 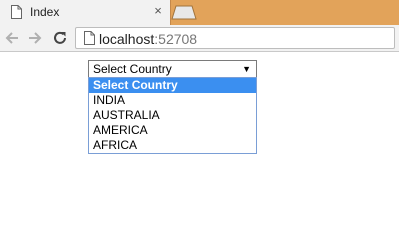 I want to click on option-india: INDIA, so click(x=172, y=100).